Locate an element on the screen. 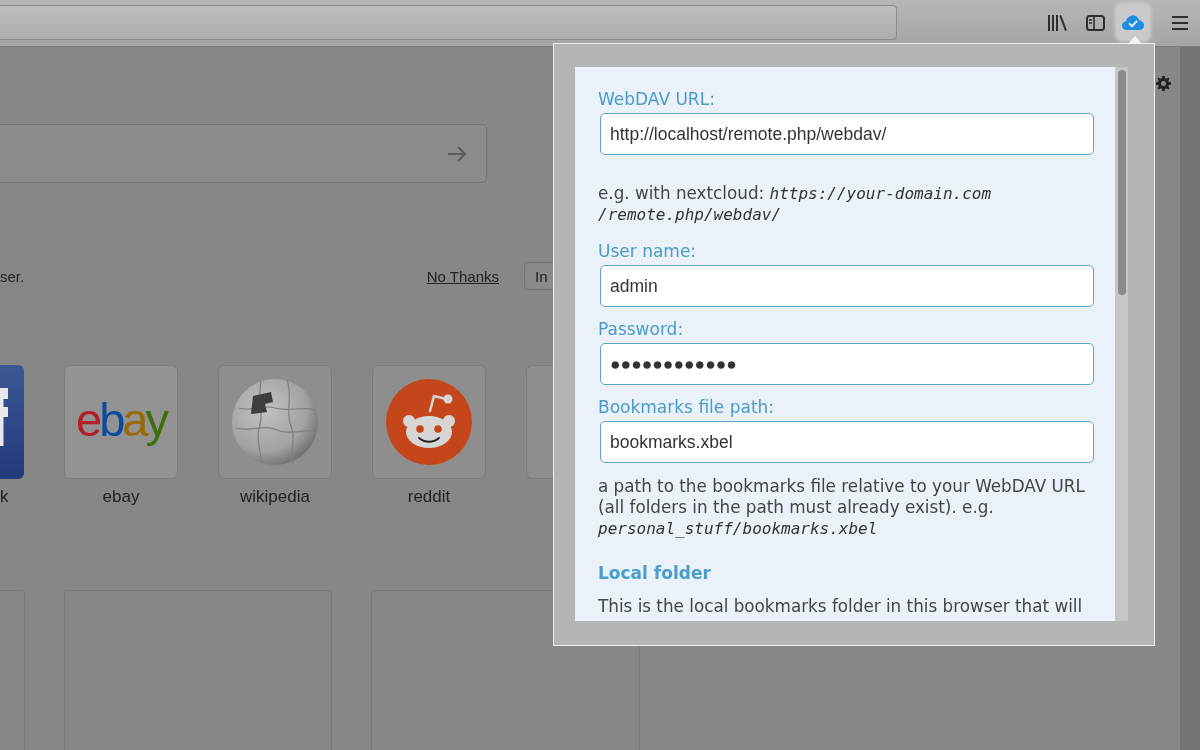 The width and height of the screenshot is (1200, 750). site-label: k is located at coordinates (4, 497).